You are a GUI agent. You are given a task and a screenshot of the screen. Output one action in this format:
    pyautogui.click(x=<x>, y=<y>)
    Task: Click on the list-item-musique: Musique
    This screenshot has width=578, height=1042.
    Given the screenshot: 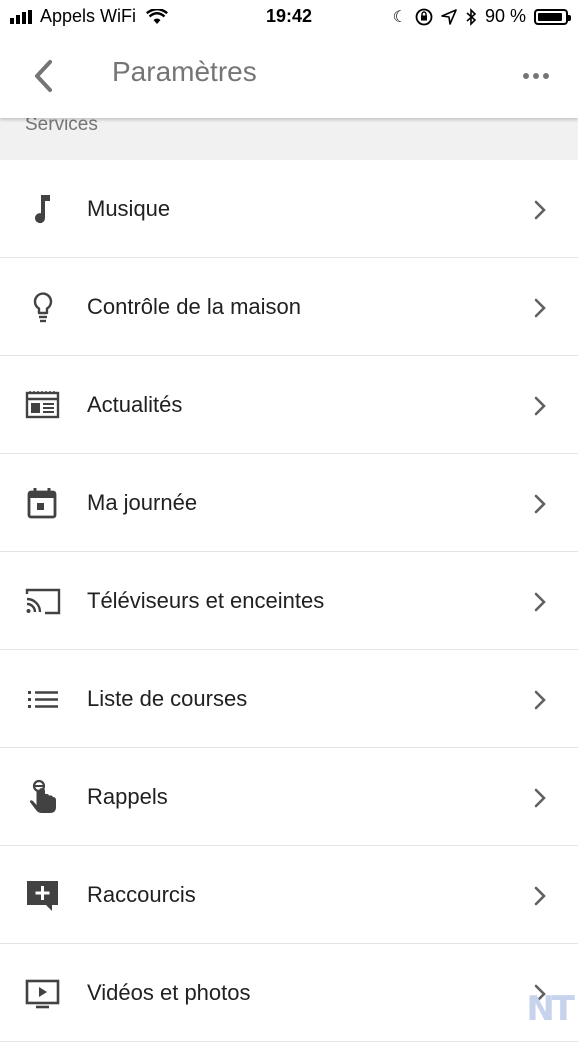 What is the action you would take?
    pyautogui.click(x=289, y=209)
    